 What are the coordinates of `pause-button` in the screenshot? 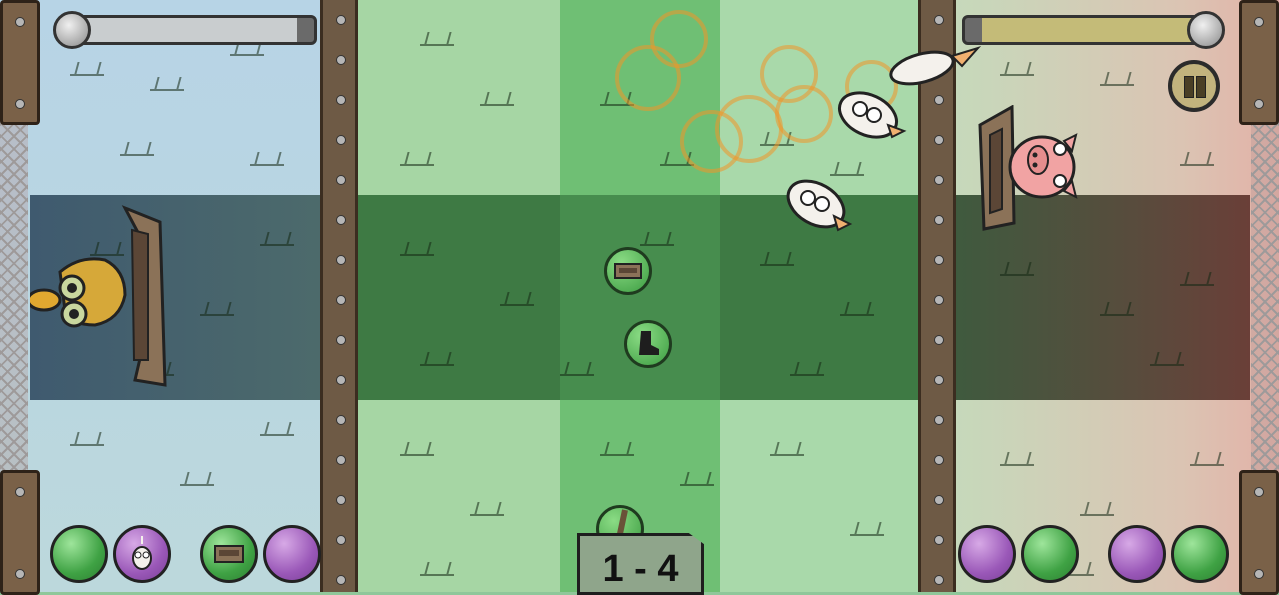 It's located at (1194, 86).